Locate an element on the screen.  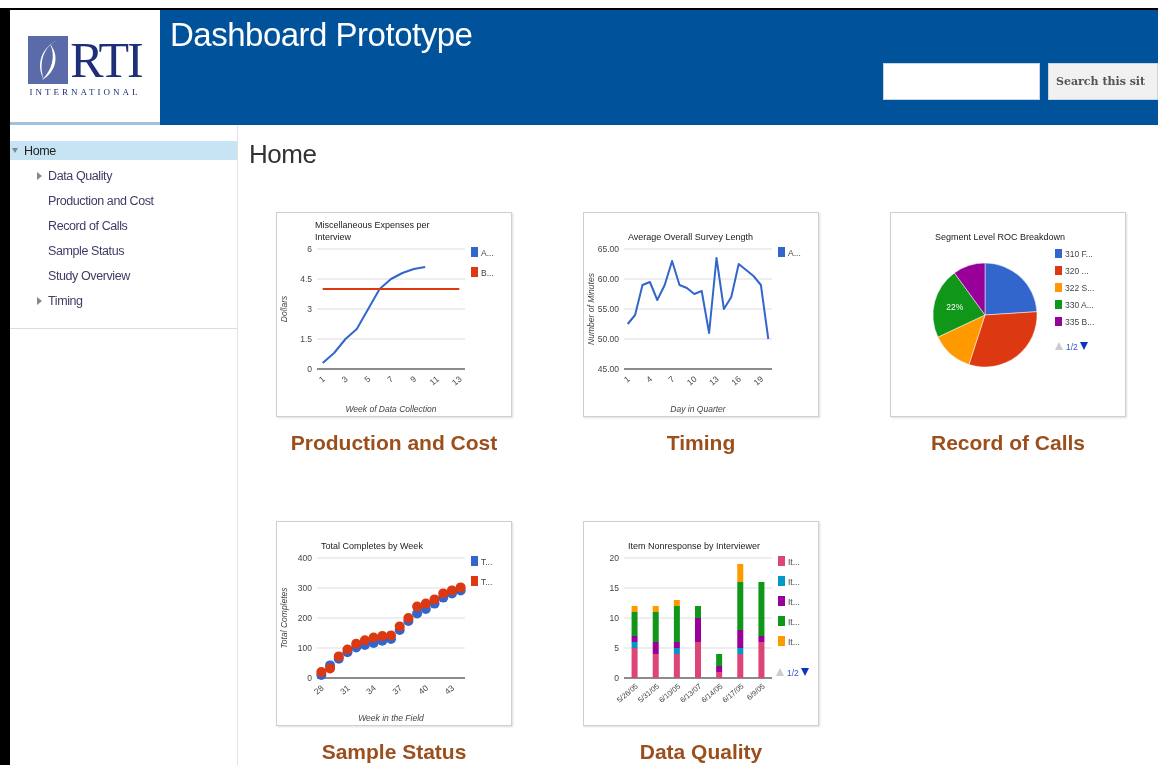
axis-tick-label: 28 is located at coordinates (318, 689).